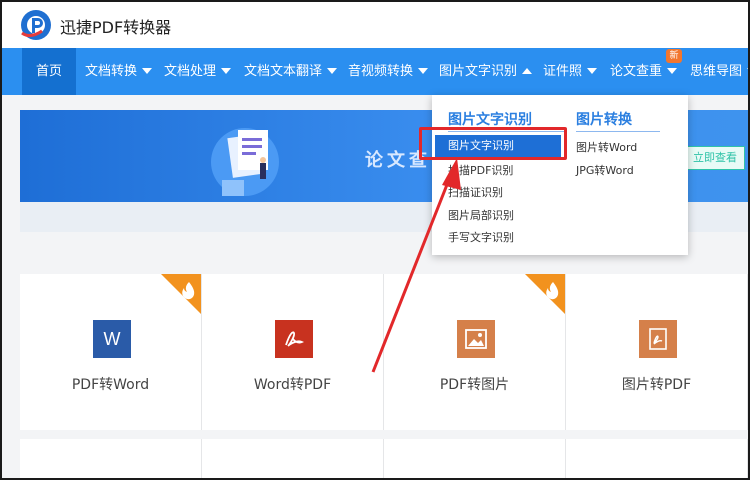 The image size is (750, 480). I want to click on annotation-arrow-icon, so click(416, 265).